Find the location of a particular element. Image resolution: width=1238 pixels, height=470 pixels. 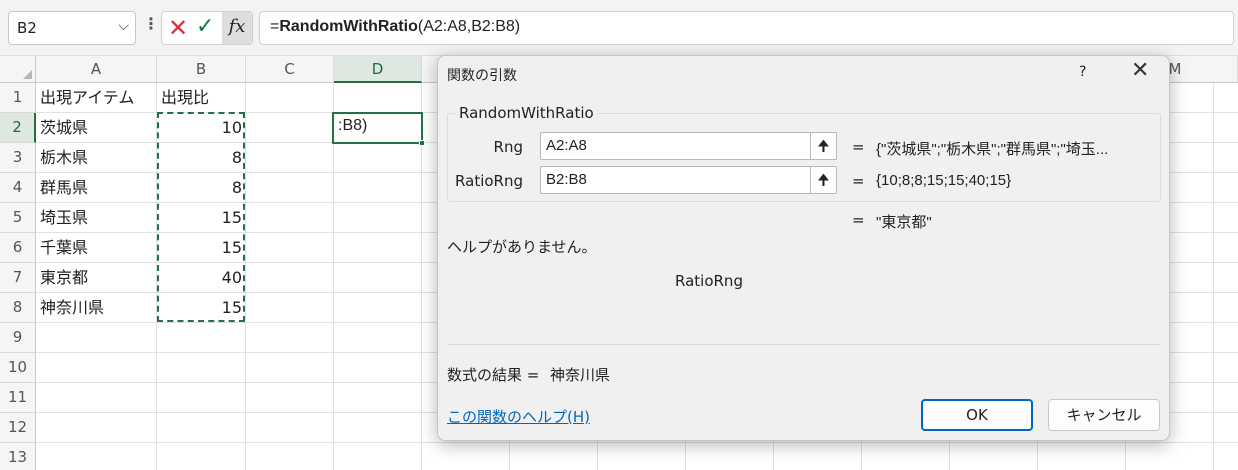

row-header-2: 2 is located at coordinates (18, 128).